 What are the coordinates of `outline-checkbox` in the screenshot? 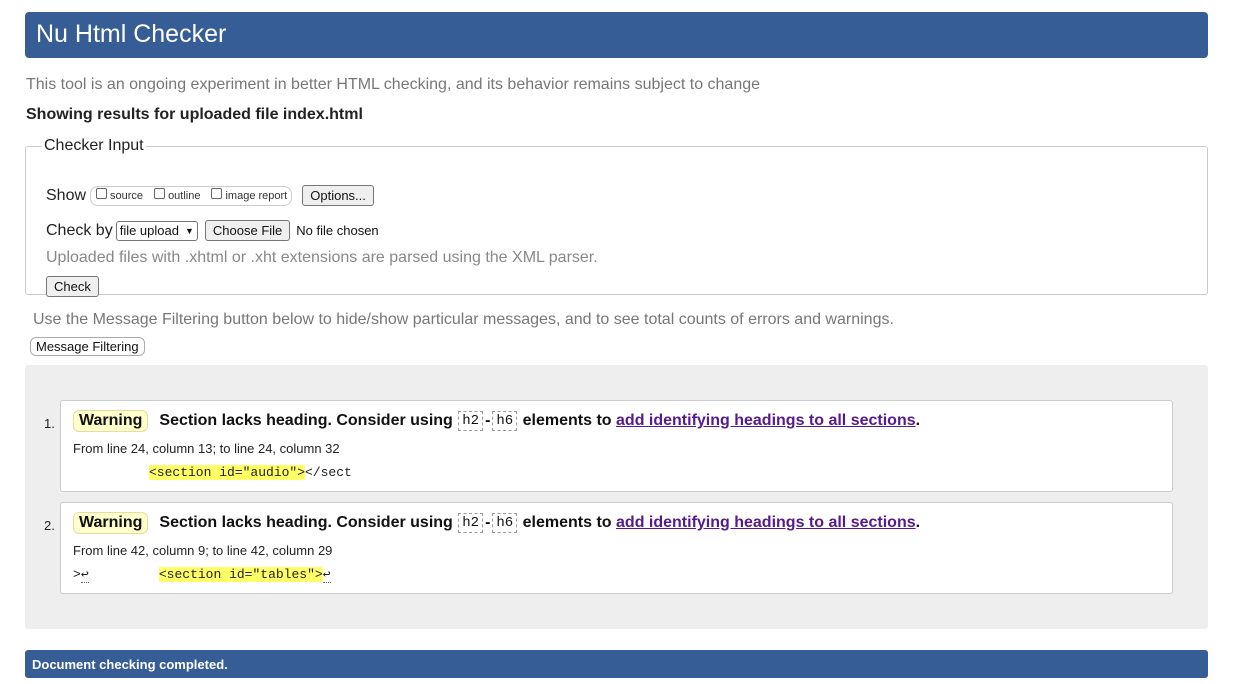 It's located at (160, 193).